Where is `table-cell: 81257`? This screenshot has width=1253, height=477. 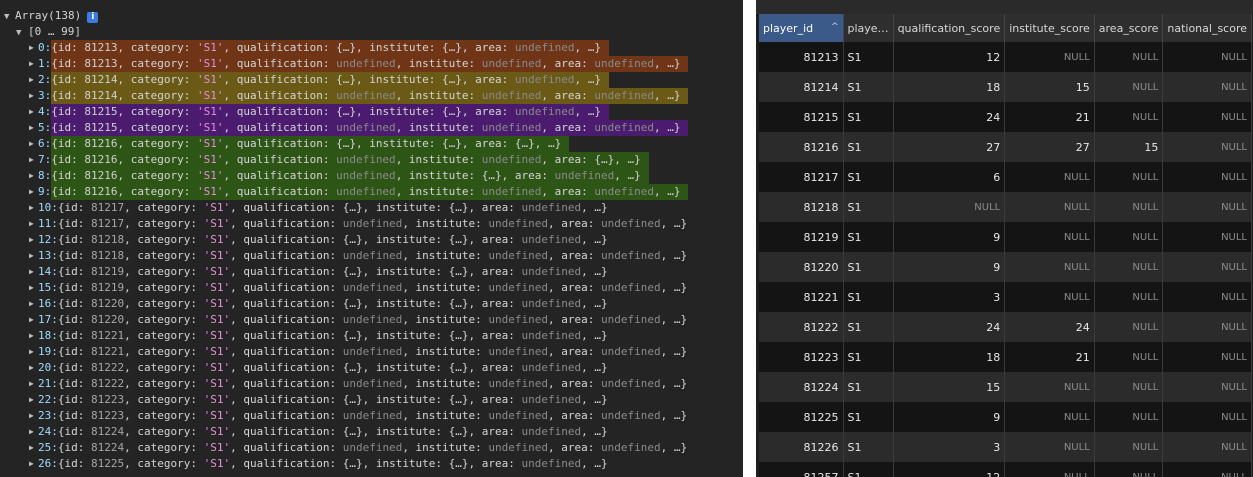
table-cell: 81257 is located at coordinates (801, 469).